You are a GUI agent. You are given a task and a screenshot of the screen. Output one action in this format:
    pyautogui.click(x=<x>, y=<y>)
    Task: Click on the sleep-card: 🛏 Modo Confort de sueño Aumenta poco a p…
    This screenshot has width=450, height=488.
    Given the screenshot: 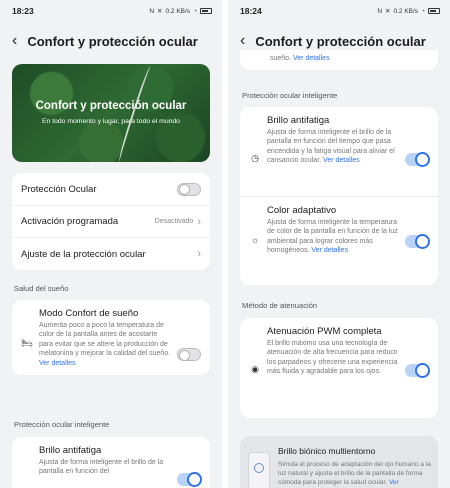 What is the action you would take?
    pyautogui.click(x=111, y=337)
    